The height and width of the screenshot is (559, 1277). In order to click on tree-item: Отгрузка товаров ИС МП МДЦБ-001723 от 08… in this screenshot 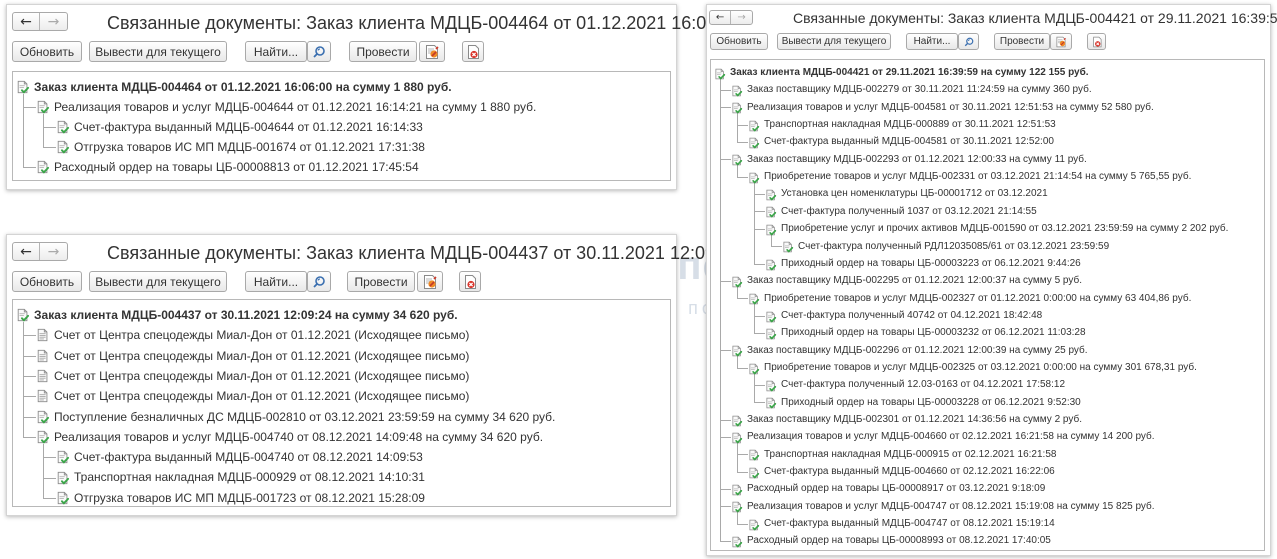, I will do `click(341, 497)`.